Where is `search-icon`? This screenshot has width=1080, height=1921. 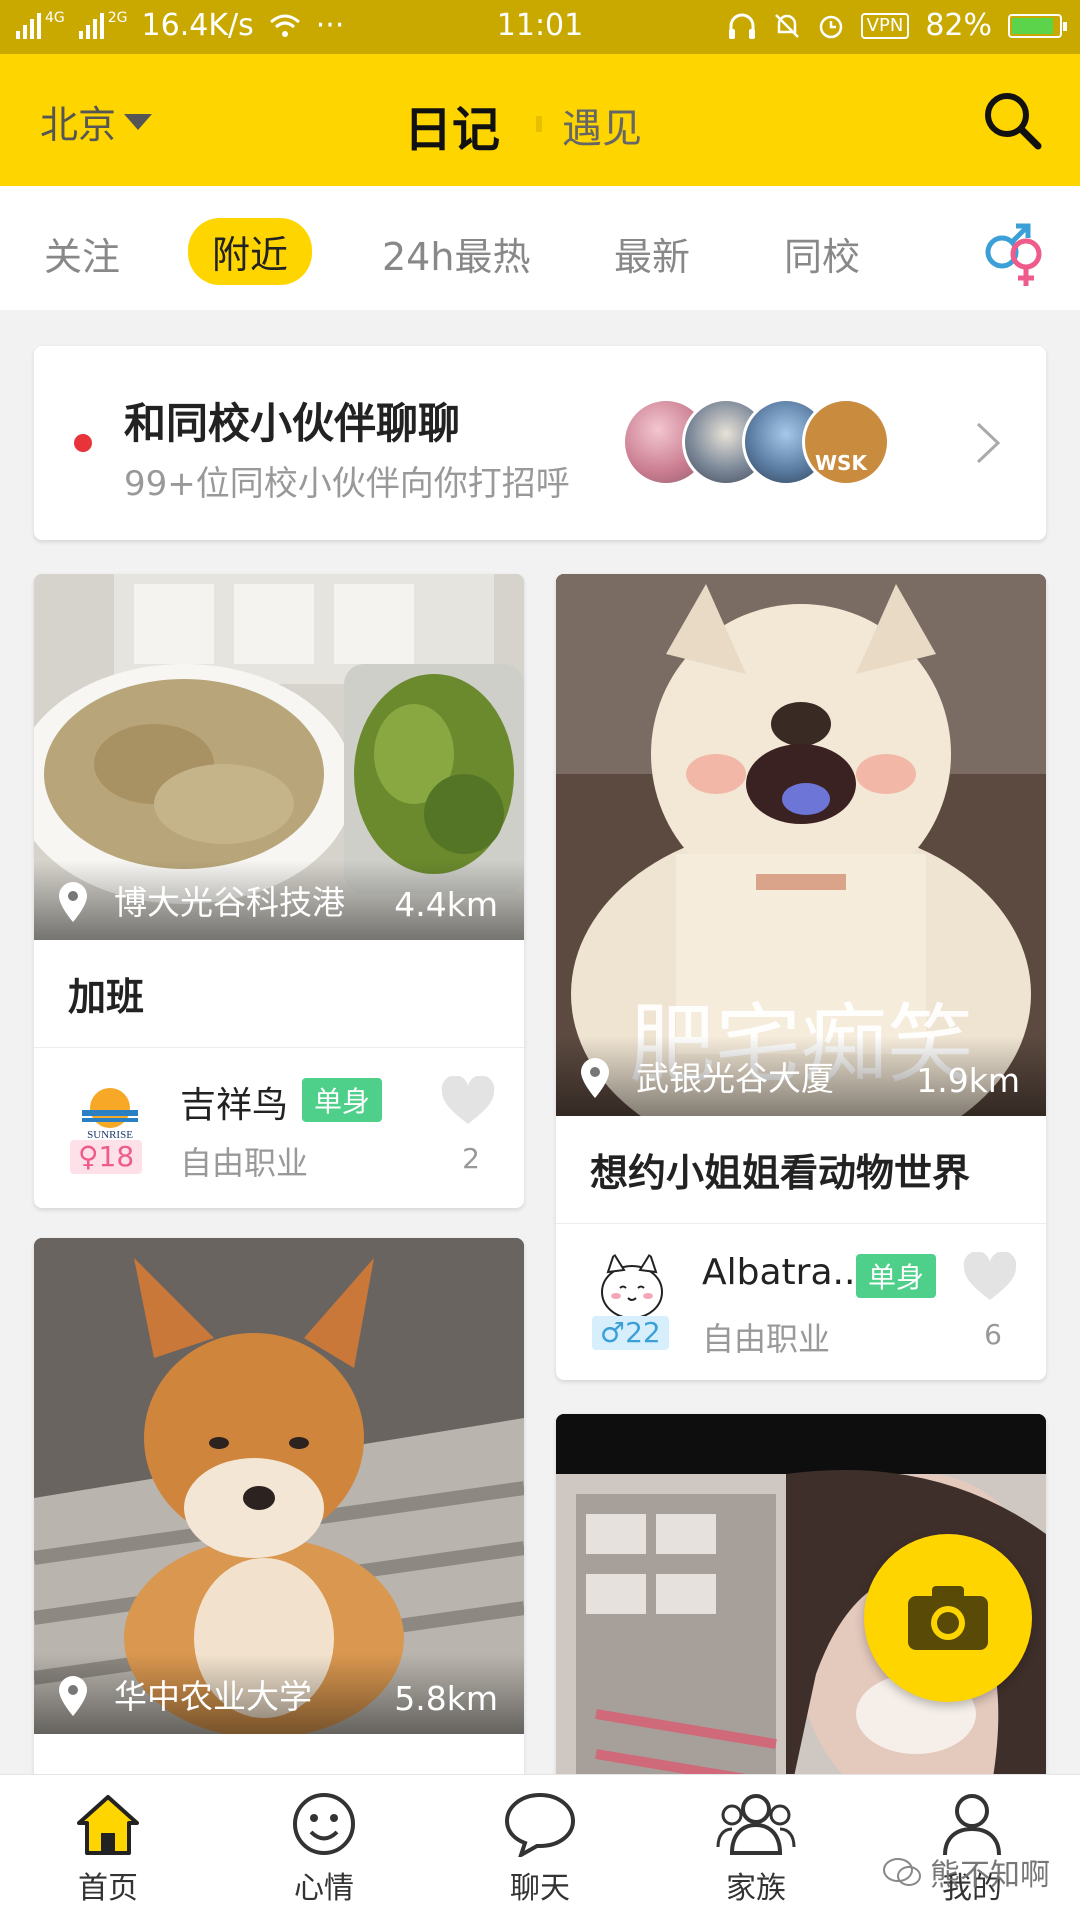 search-icon is located at coordinates (1012, 120).